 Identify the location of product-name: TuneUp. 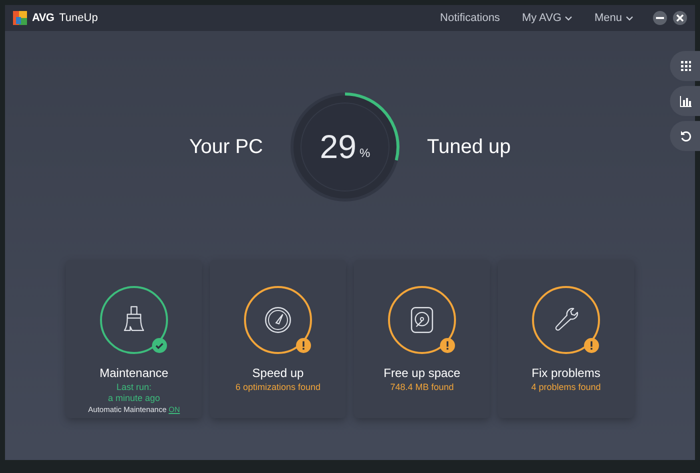
(78, 18).